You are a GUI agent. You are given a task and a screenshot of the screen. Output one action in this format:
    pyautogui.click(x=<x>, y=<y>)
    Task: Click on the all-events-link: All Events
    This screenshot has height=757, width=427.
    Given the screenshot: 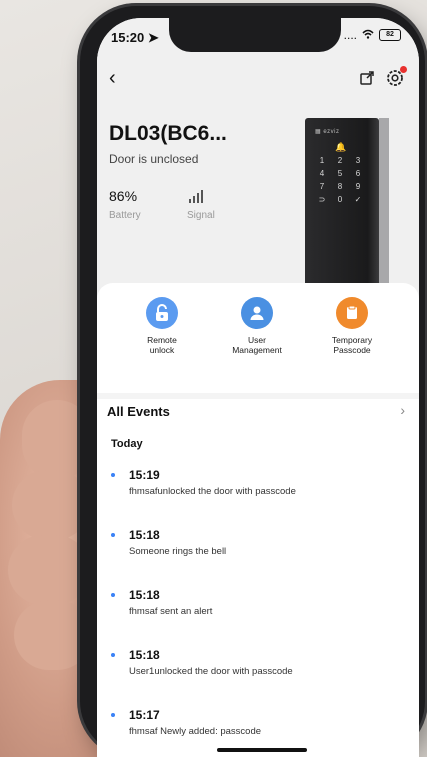 What is the action you would take?
    pyautogui.click(x=138, y=411)
    